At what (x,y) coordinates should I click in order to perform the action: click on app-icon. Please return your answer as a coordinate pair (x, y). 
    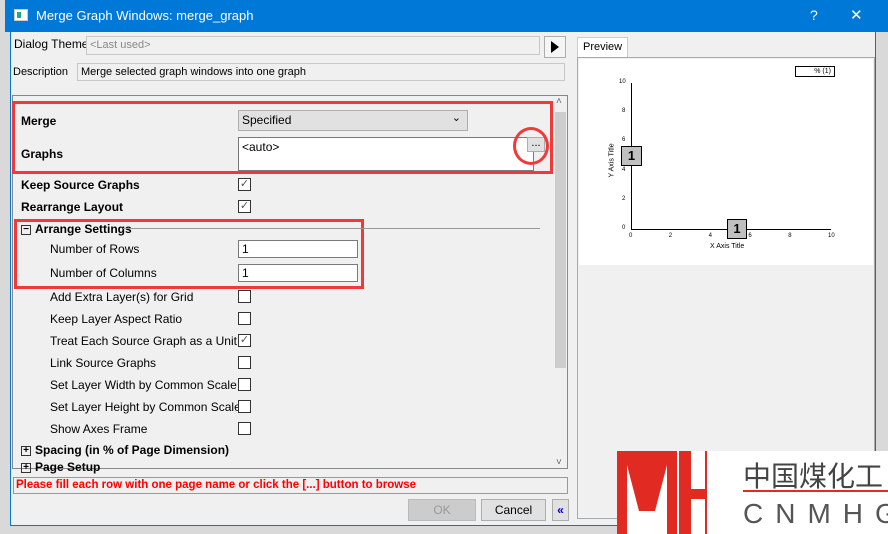
    Looking at the image, I should click on (21, 15).